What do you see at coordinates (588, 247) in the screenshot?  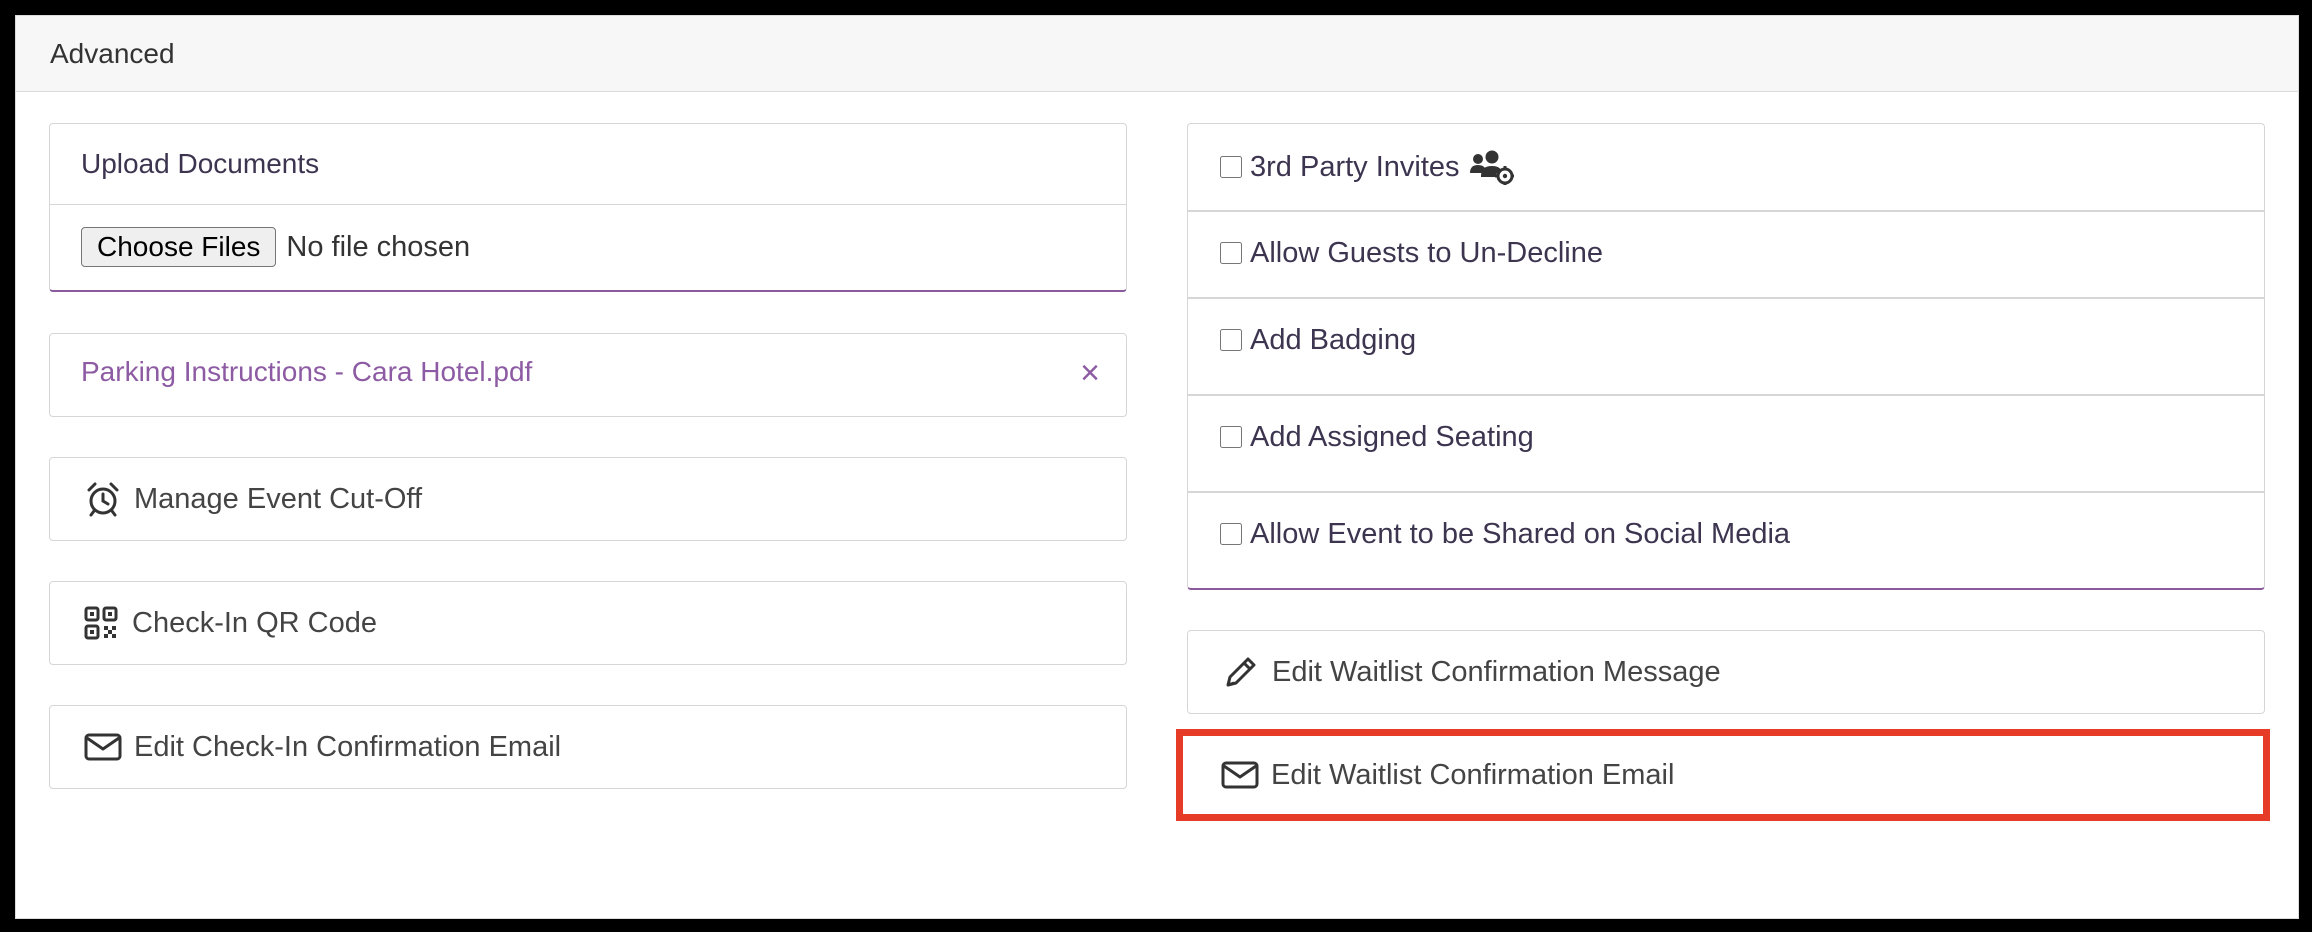 I see `file-input: Choose Files No file chosen` at bounding box center [588, 247].